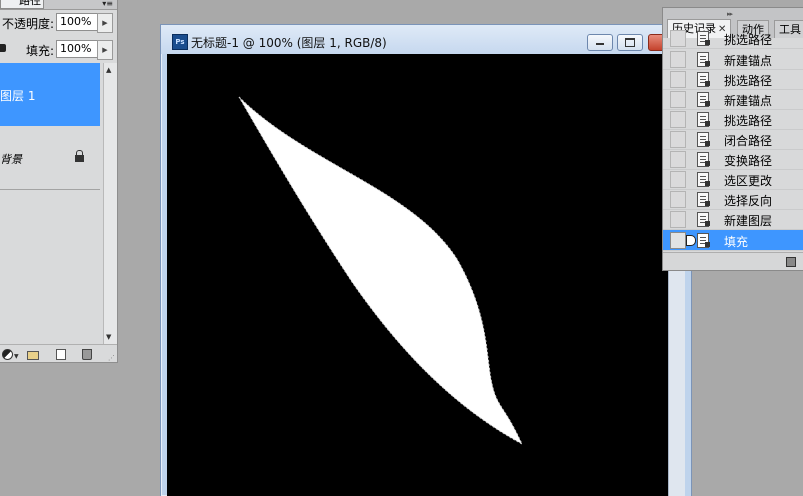  Describe the element at coordinates (748, 161) in the screenshot. I see `history-item-label: 变换路径` at that location.